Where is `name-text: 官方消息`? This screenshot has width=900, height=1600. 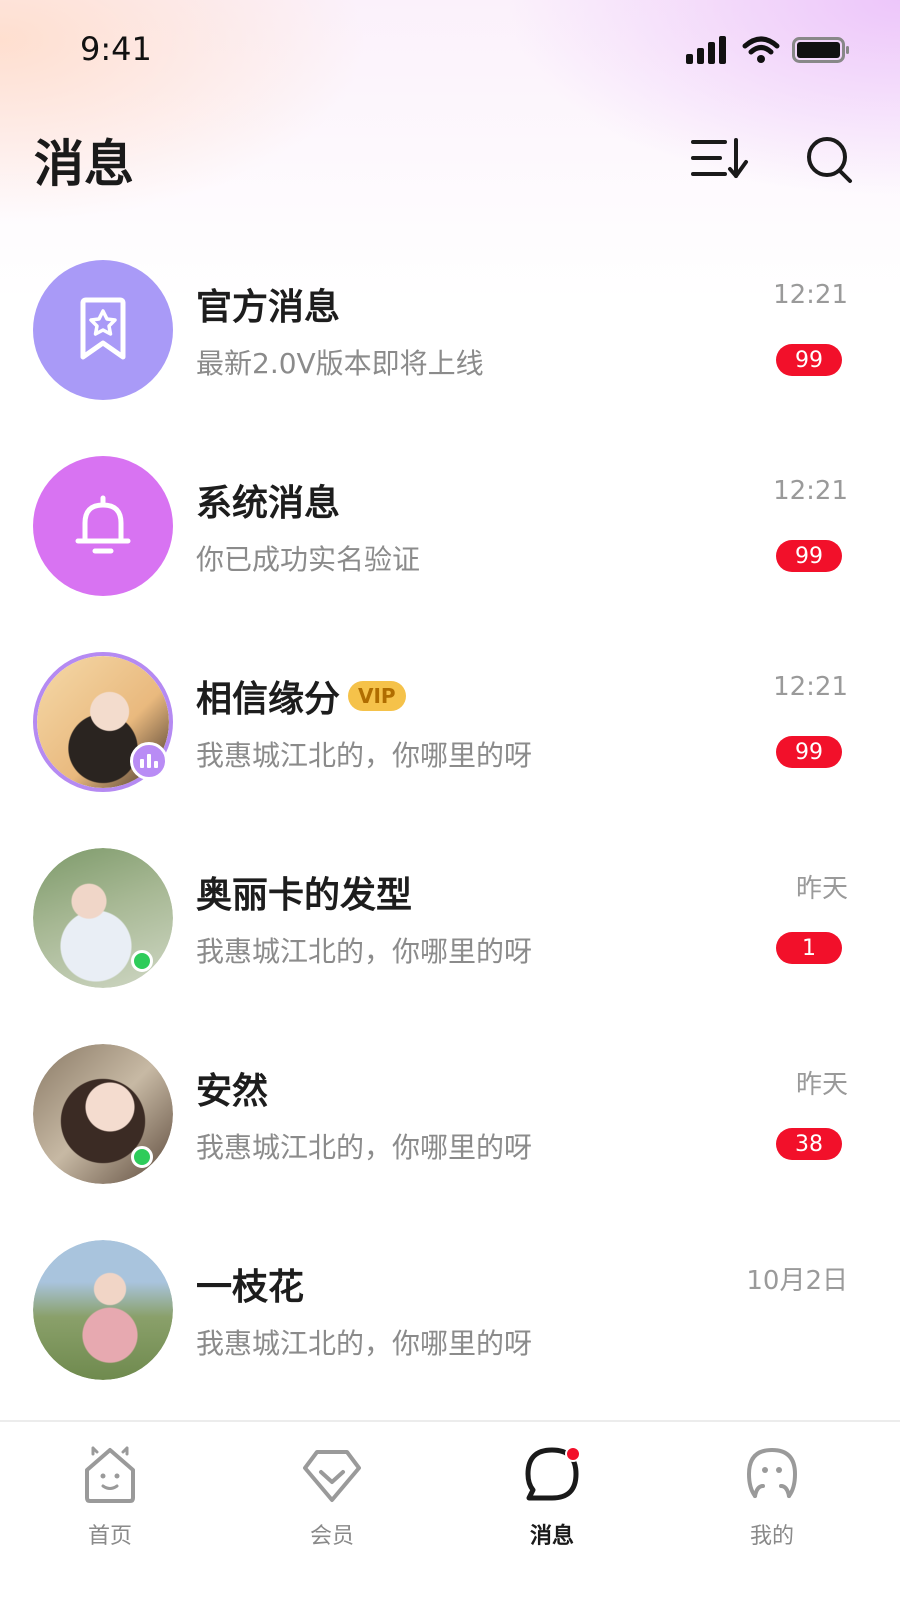 name-text: 官方消息 is located at coordinates (268, 307).